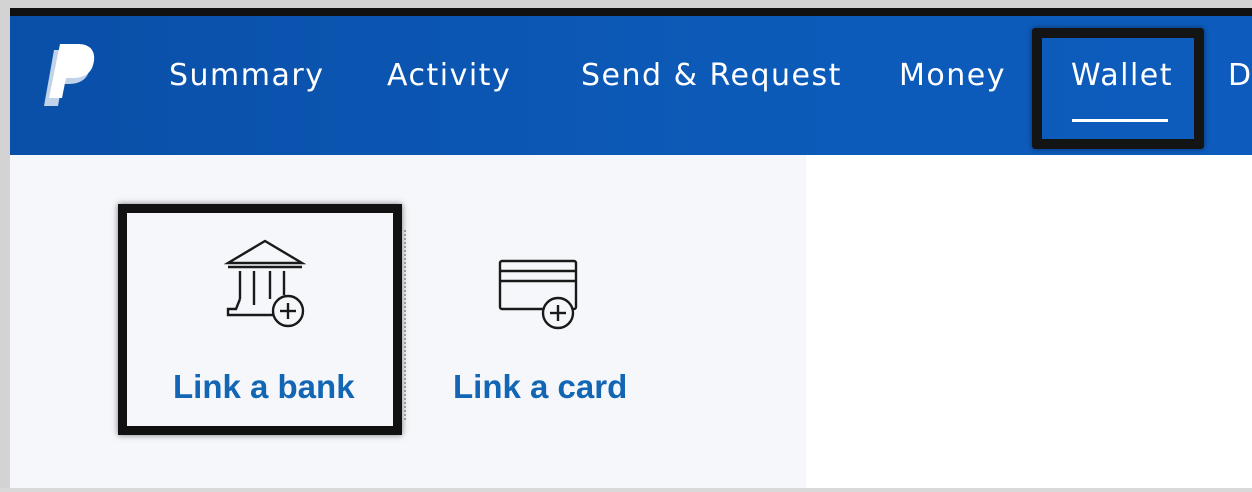 The width and height of the screenshot is (1252, 492). I want to click on screenshot-border-top, so click(626, 4).